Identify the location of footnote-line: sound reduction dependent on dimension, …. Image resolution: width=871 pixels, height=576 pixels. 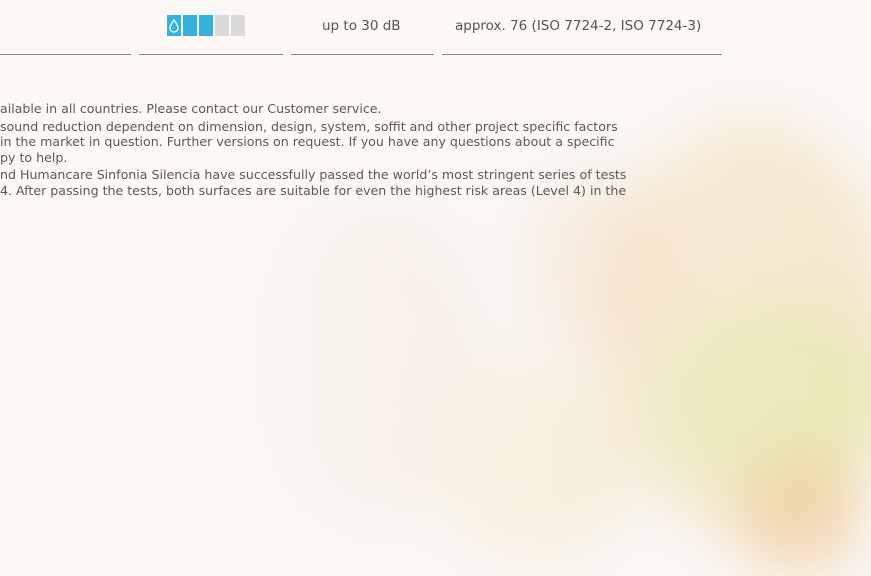
(309, 126).